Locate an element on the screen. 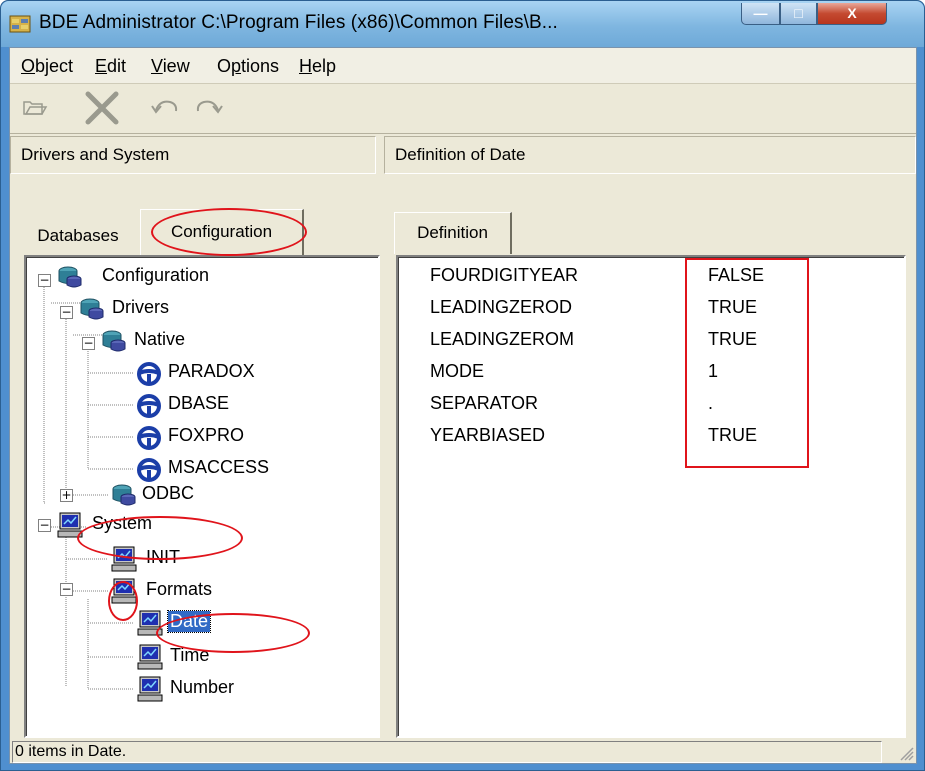 The image size is (925, 771). undo-icon is located at coordinates (166, 107).